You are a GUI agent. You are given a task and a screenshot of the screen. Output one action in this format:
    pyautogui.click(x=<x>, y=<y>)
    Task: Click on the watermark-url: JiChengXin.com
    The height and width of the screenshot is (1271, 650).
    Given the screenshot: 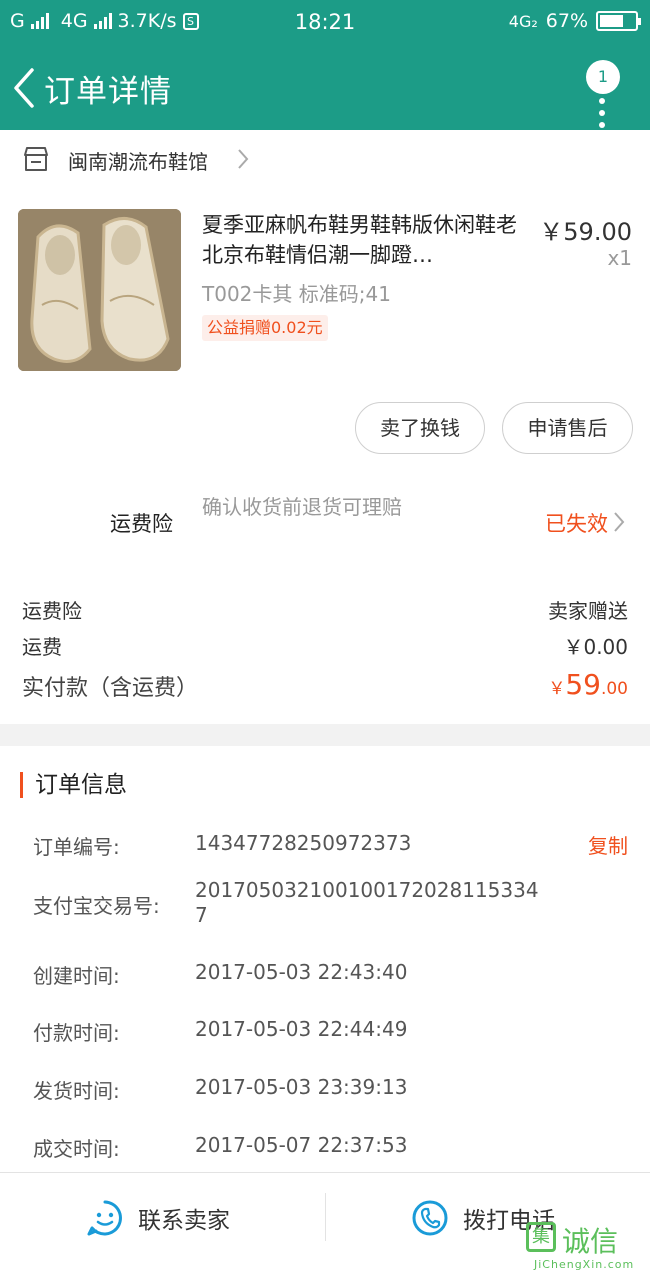 What is the action you would take?
    pyautogui.click(x=584, y=1264)
    